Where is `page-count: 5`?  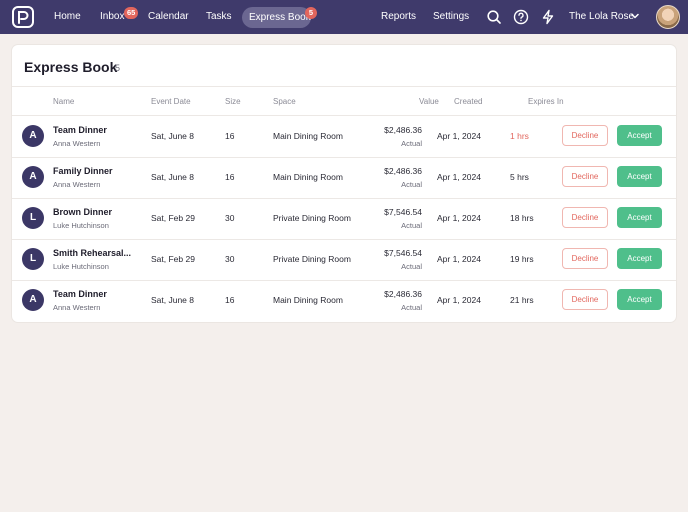 page-count: 5 is located at coordinates (118, 68).